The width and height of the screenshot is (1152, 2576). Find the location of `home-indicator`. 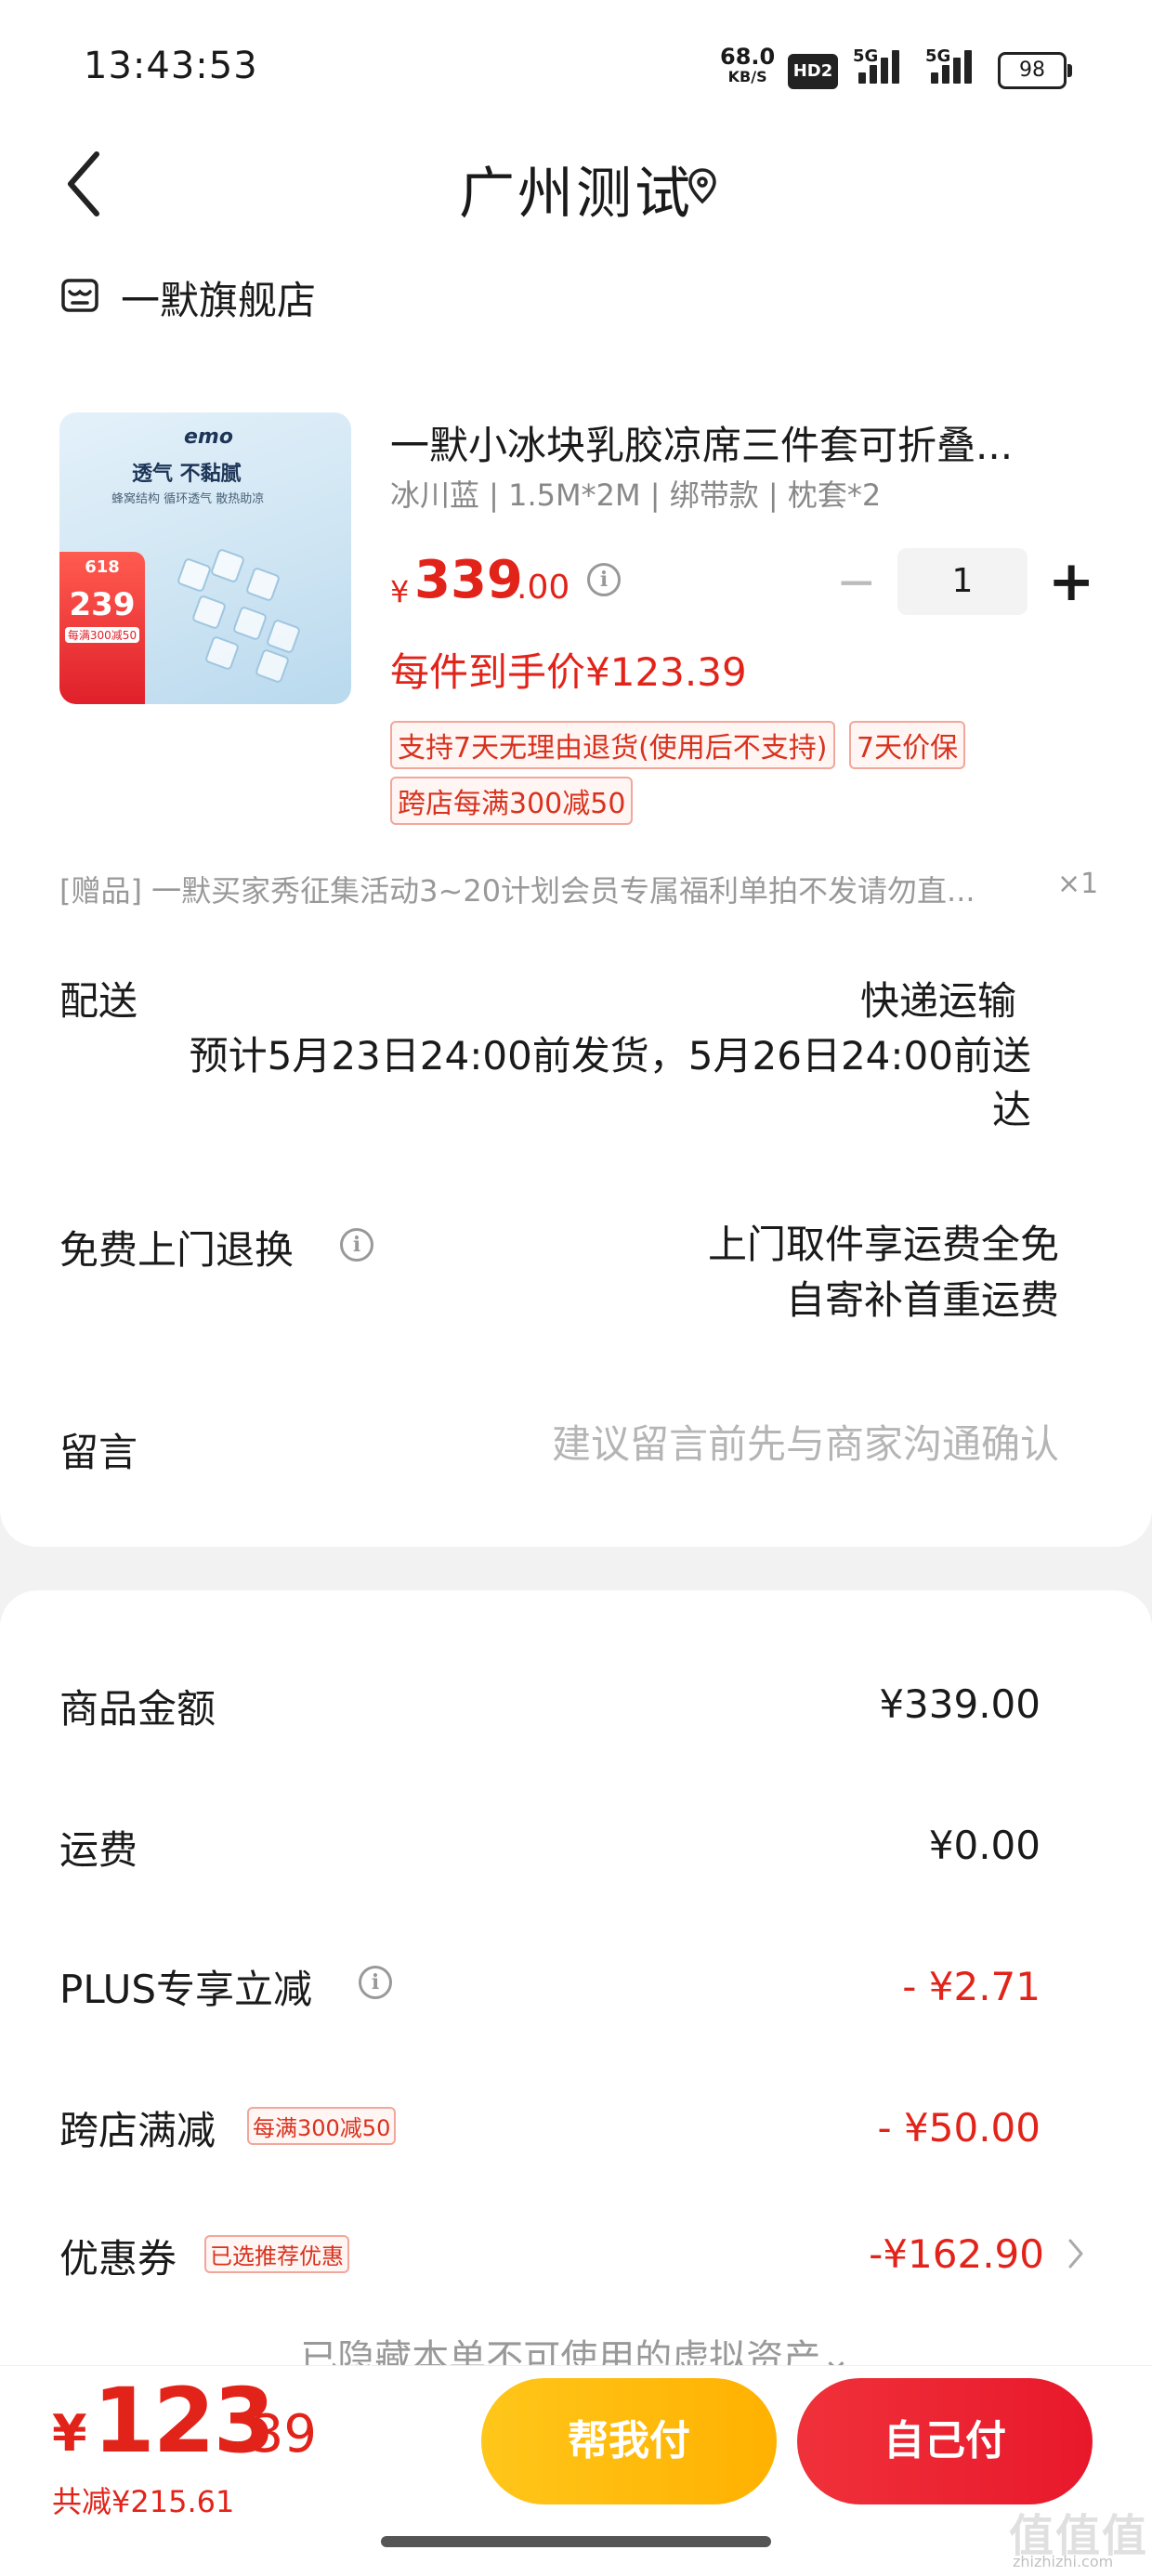

home-indicator is located at coordinates (576, 2542).